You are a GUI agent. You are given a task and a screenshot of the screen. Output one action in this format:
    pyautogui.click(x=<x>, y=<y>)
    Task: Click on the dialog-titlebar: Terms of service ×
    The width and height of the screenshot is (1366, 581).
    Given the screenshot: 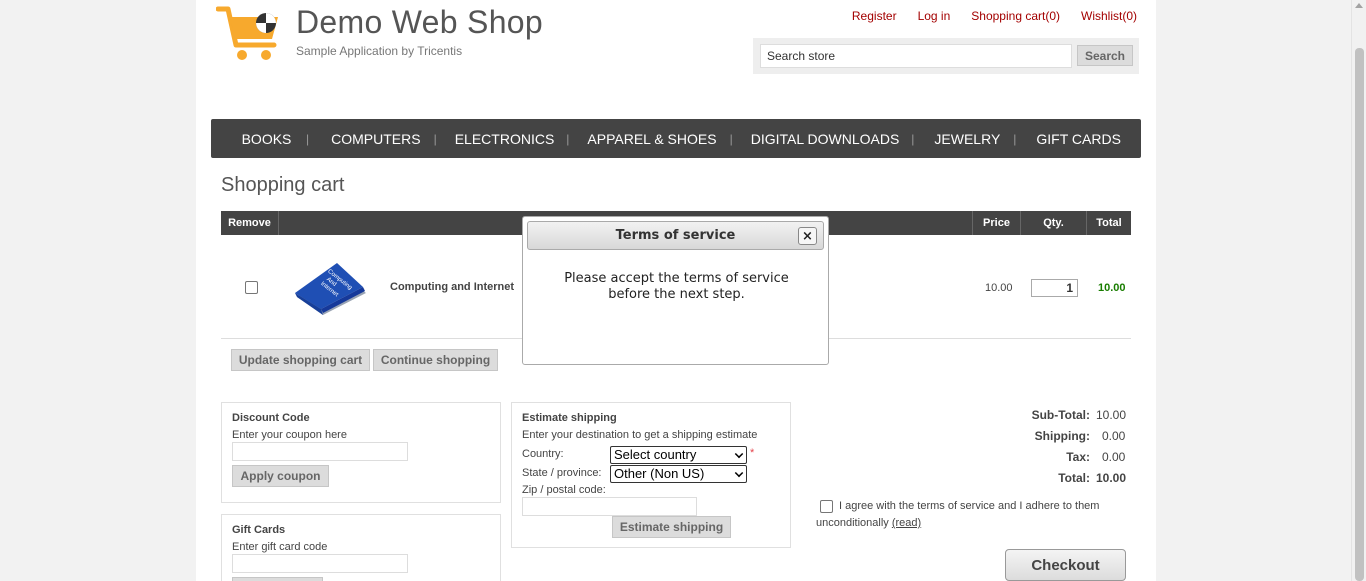 What is the action you would take?
    pyautogui.click(x=675, y=235)
    